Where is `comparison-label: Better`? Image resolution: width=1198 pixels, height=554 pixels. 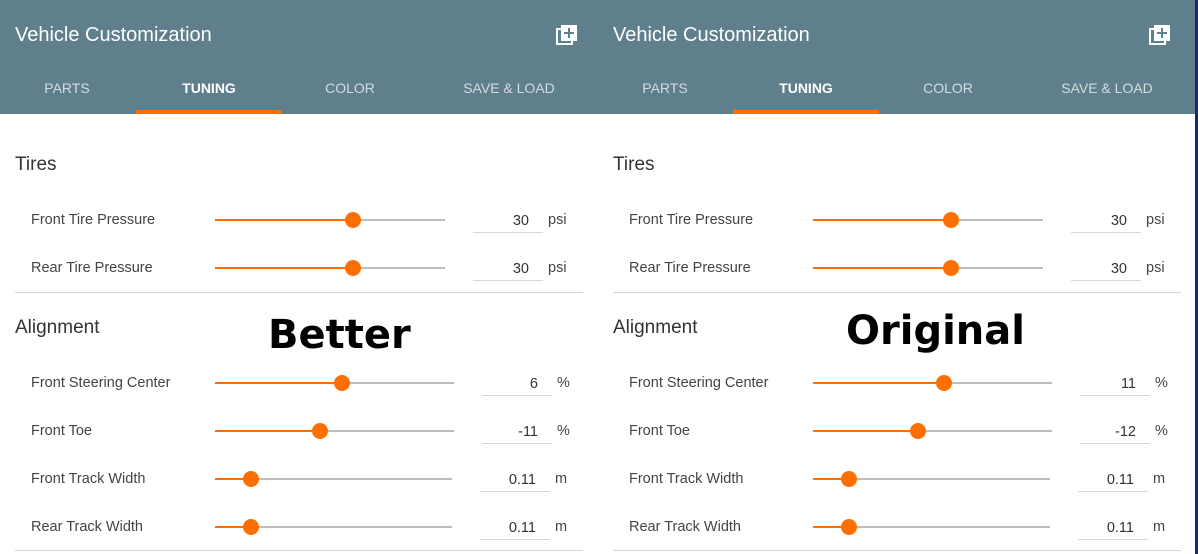 comparison-label: Better is located at coordinates (339, 335).